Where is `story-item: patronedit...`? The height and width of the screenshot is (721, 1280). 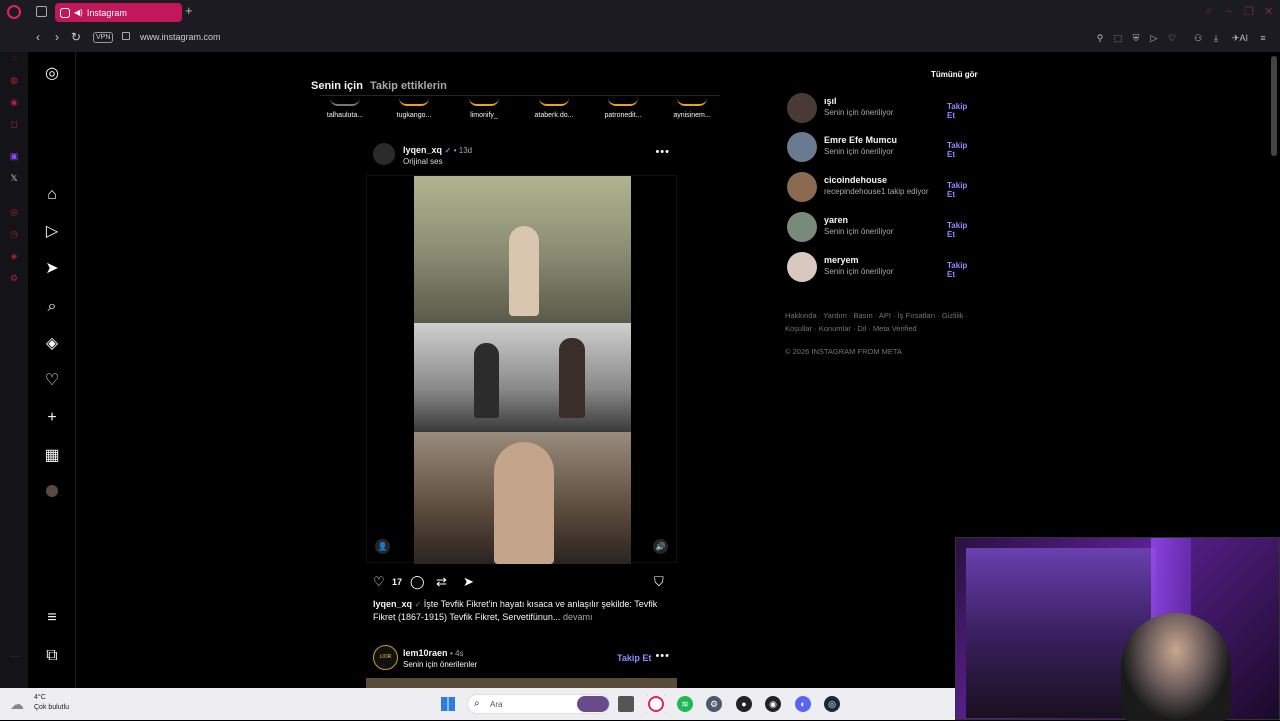
story-item: patronedit... is located at coordinates (623, 108).